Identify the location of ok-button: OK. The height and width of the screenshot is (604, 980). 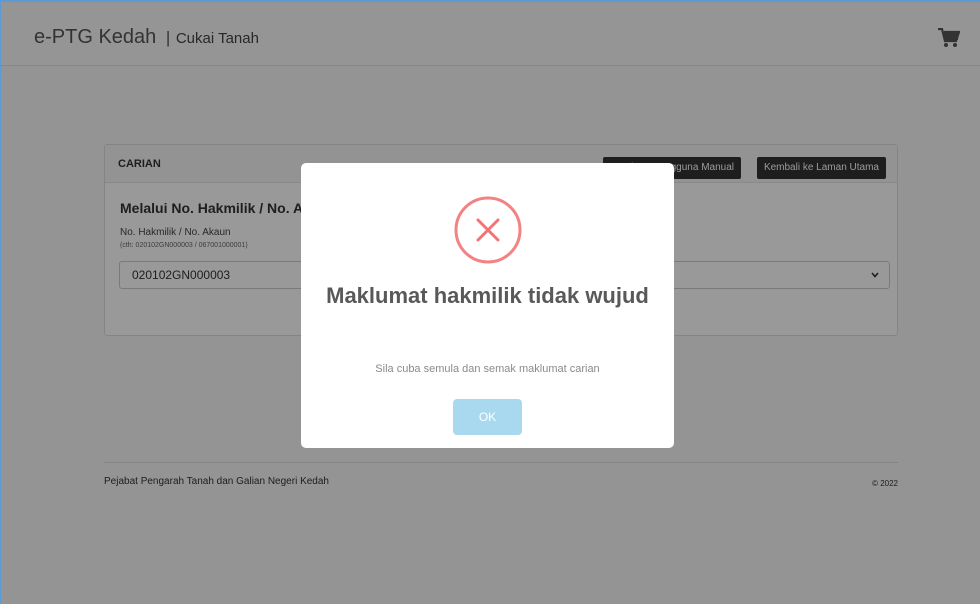
(487, 417).